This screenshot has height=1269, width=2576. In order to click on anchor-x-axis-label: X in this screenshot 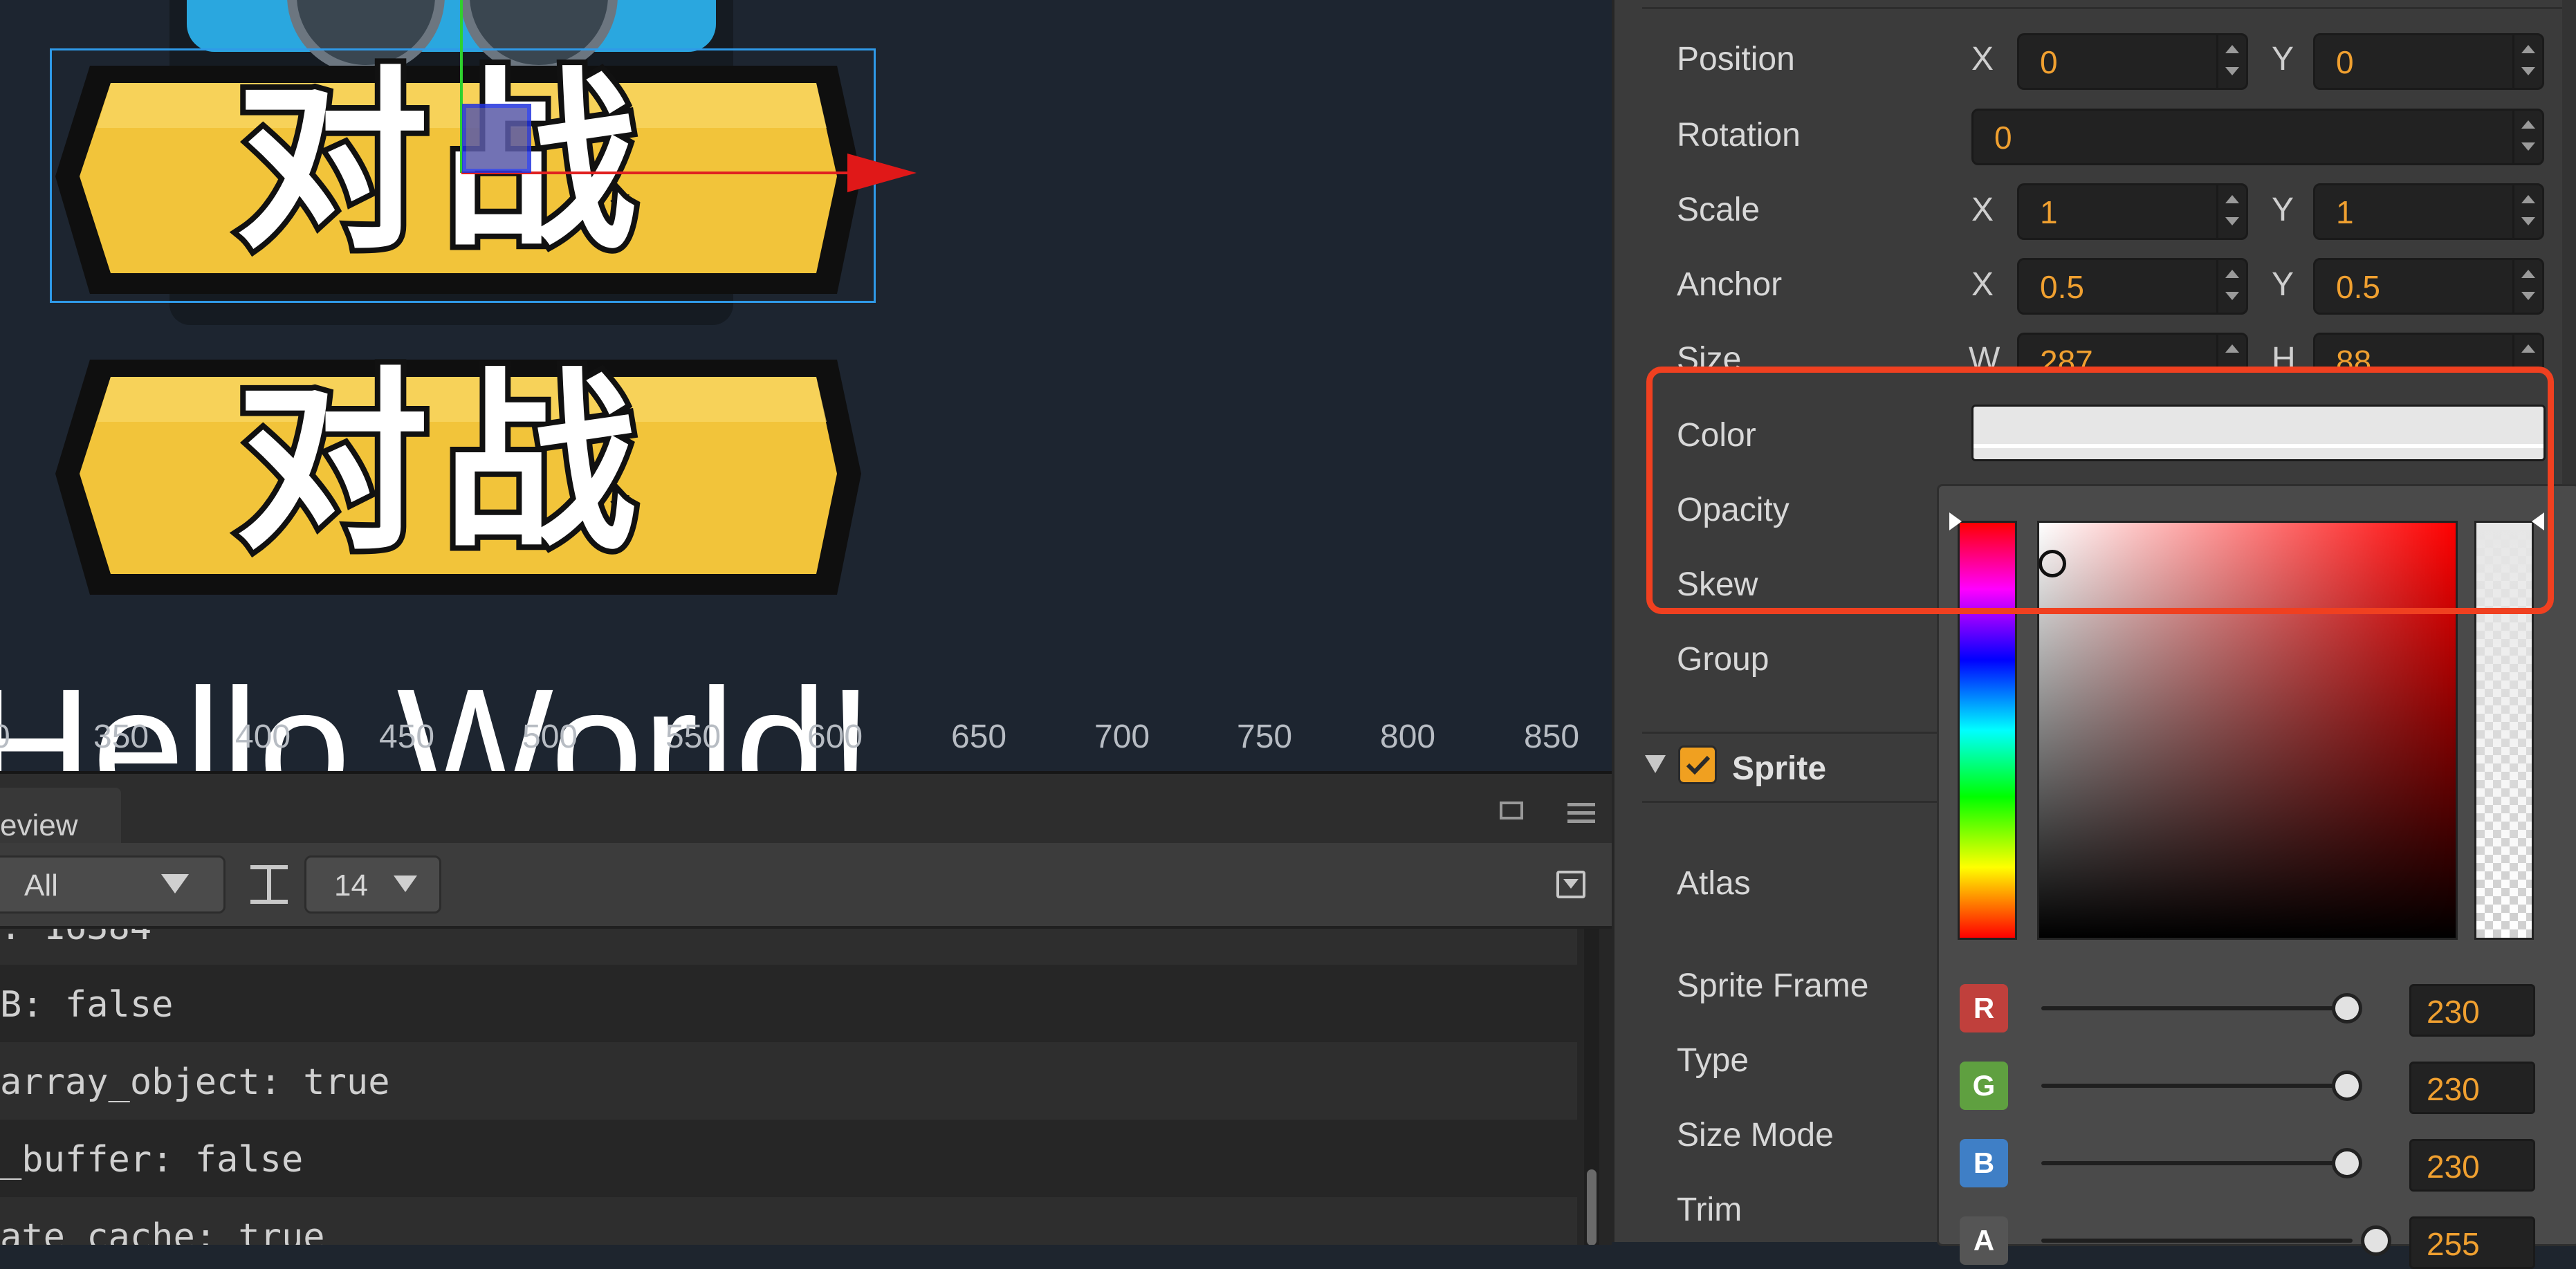, I will do `click(1982, 284)`.